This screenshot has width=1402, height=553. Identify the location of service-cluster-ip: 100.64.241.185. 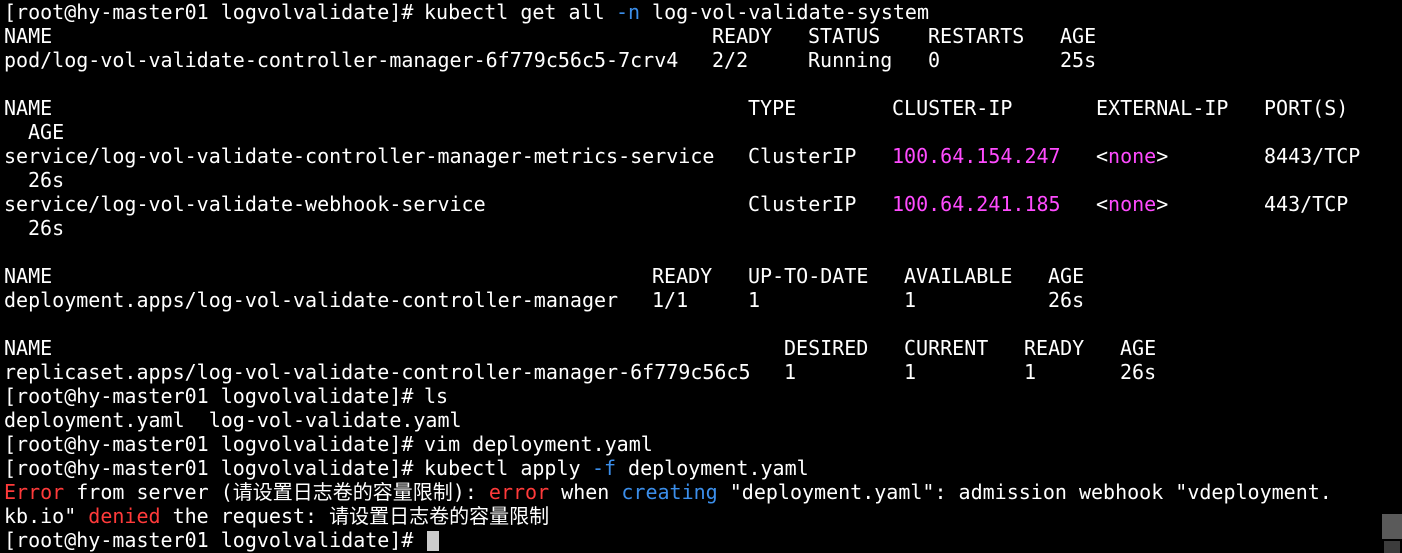
(976, 204).